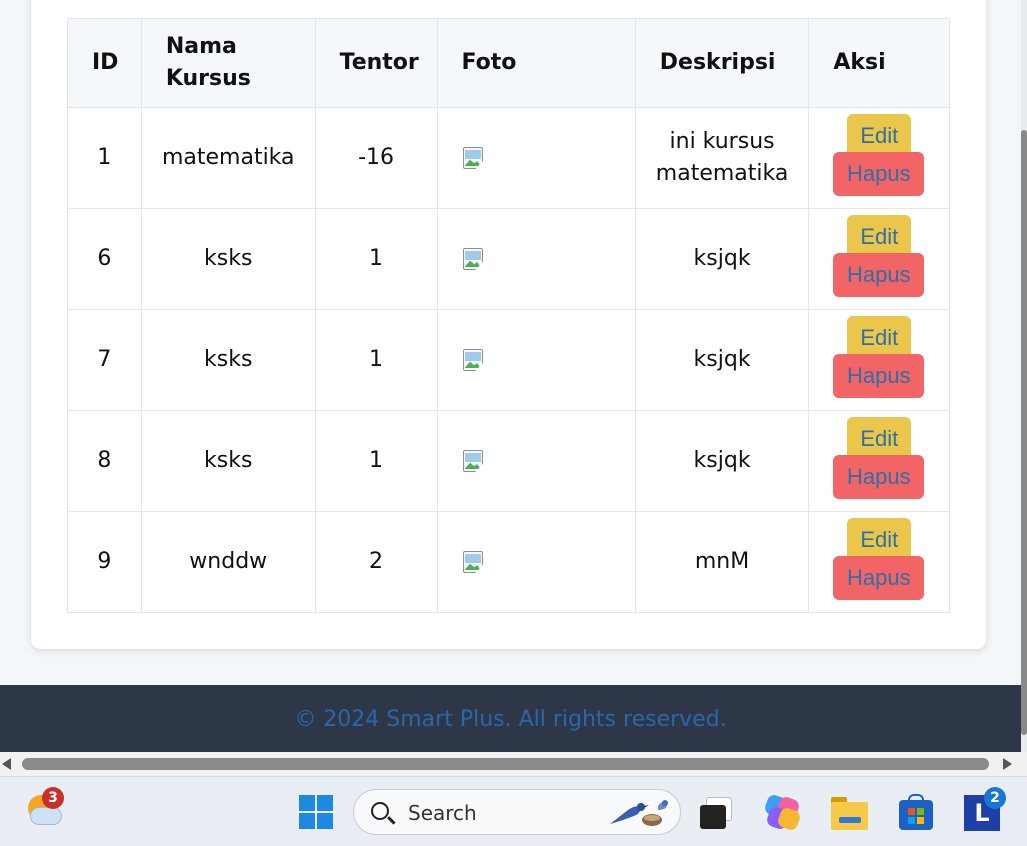 Image resolution: width=1027 pixels, height=846 pixels. I want to click on table-row: 7 ksks 1 ksjqk Edit Hapus, so click(508, 360).